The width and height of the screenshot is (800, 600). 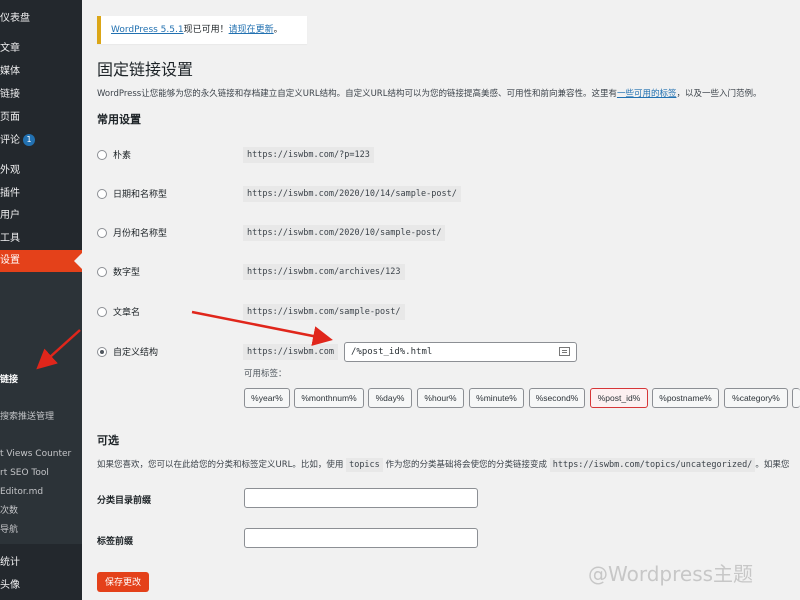 What do you see at coordinates (772, 465) in the screenshot?
I see `optional-text-end: 。如果您` at bounding box center [772, 465].